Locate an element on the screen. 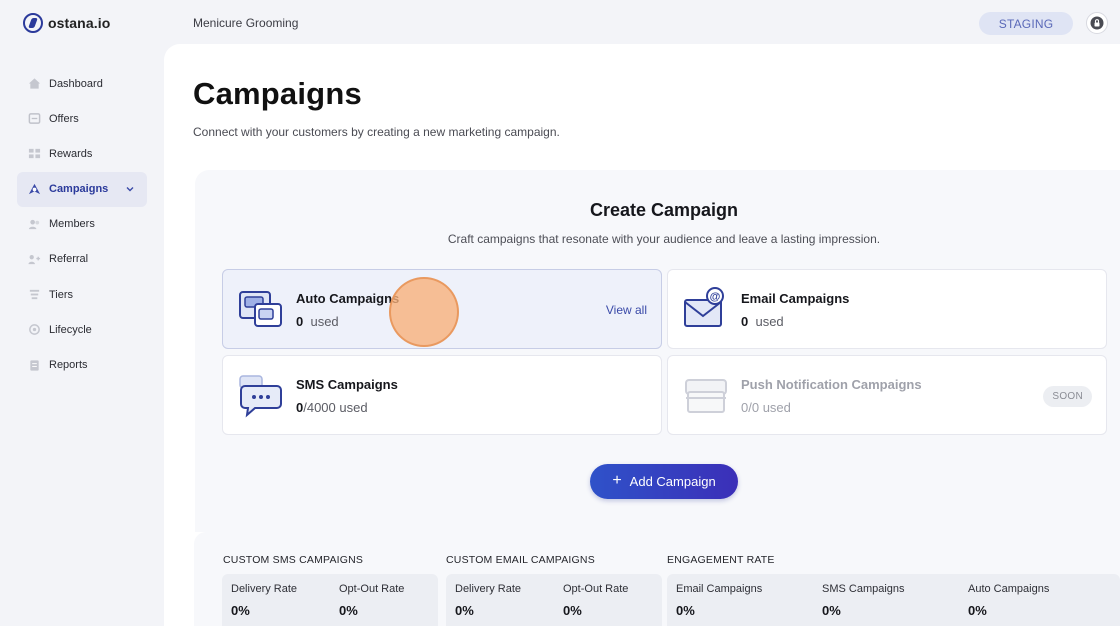 The width and height of the screenshot is (1120, 626). page-title: Campaigns is located at coordinates (277, 93).